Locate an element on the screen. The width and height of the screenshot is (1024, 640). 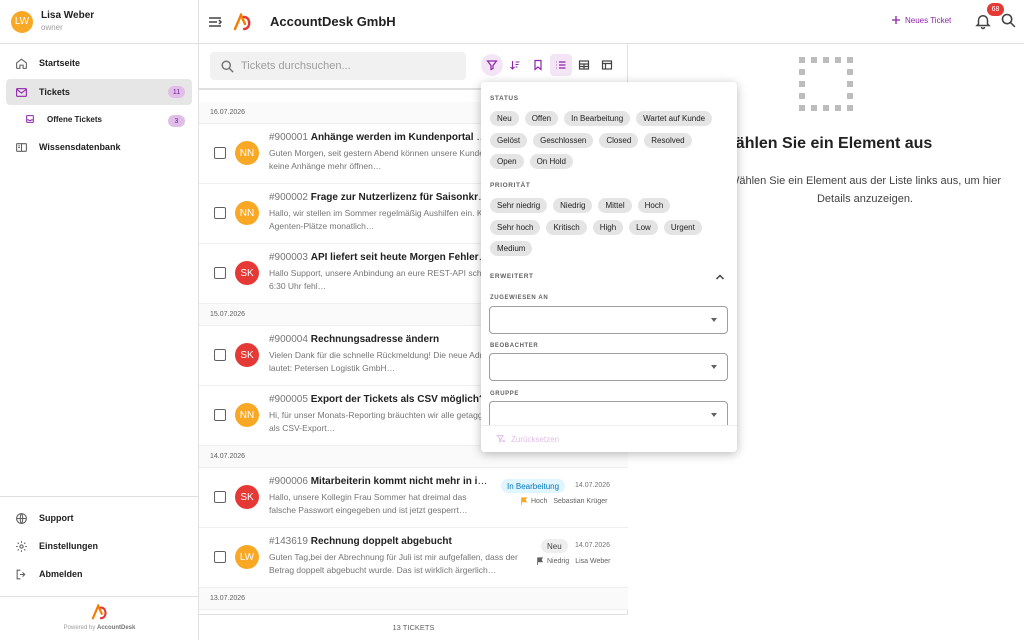
sidebar-item-label: Offene Tickets is located at coordinates (74, 119).